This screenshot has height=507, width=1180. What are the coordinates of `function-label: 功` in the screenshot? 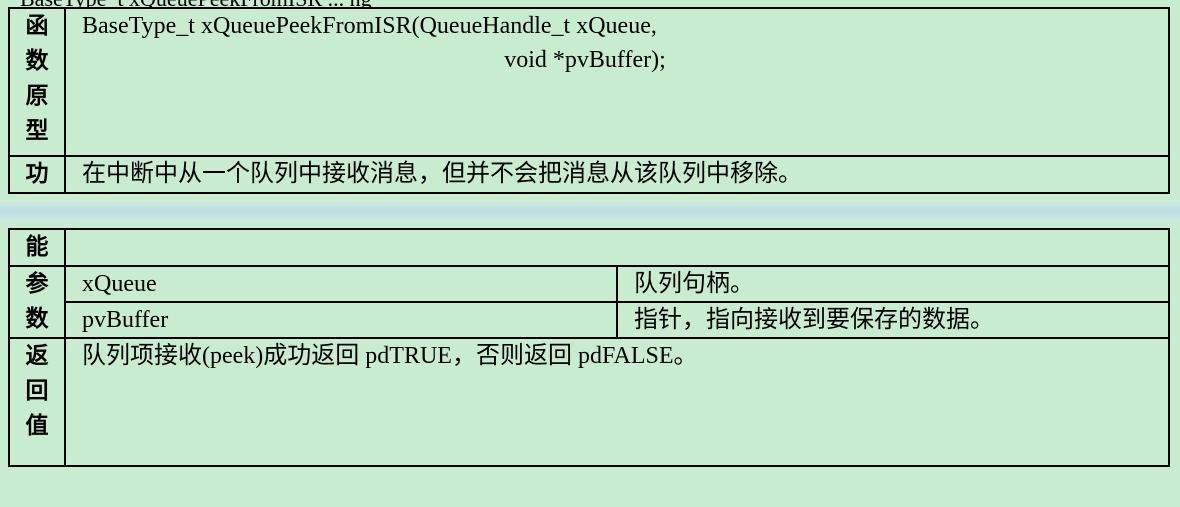 It's located at (37, 174).